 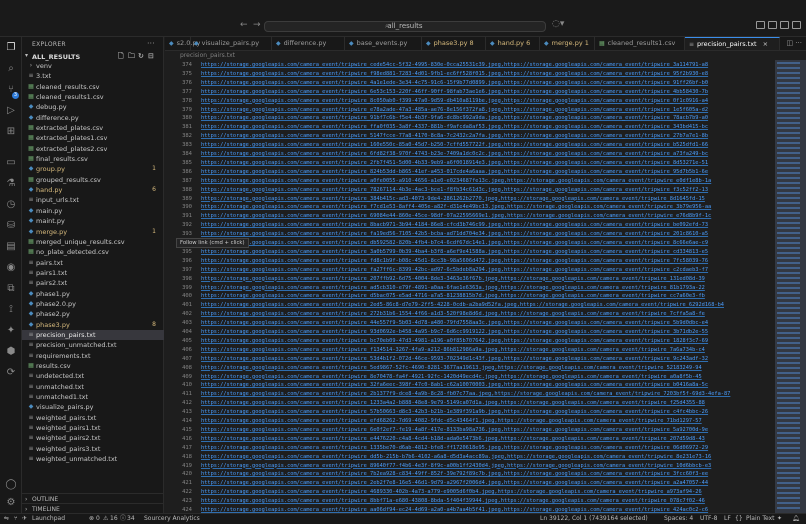 What do you see at coordinates (678, 519) in the screenshot?
I see `indentation: Spaces: 4` at bounding box center [678, 519].